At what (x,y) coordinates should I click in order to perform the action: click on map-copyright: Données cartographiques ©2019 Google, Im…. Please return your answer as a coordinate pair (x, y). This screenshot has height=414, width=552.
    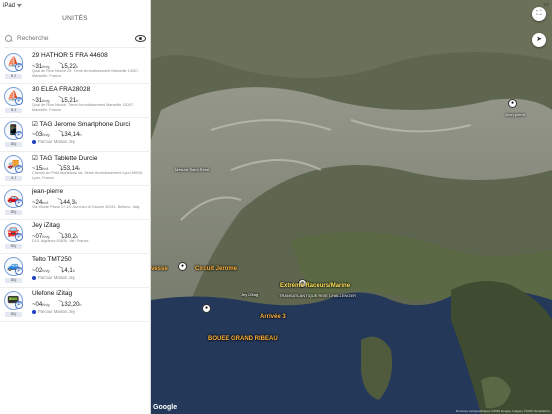
    Looking at the image, I should click on (503, 411).